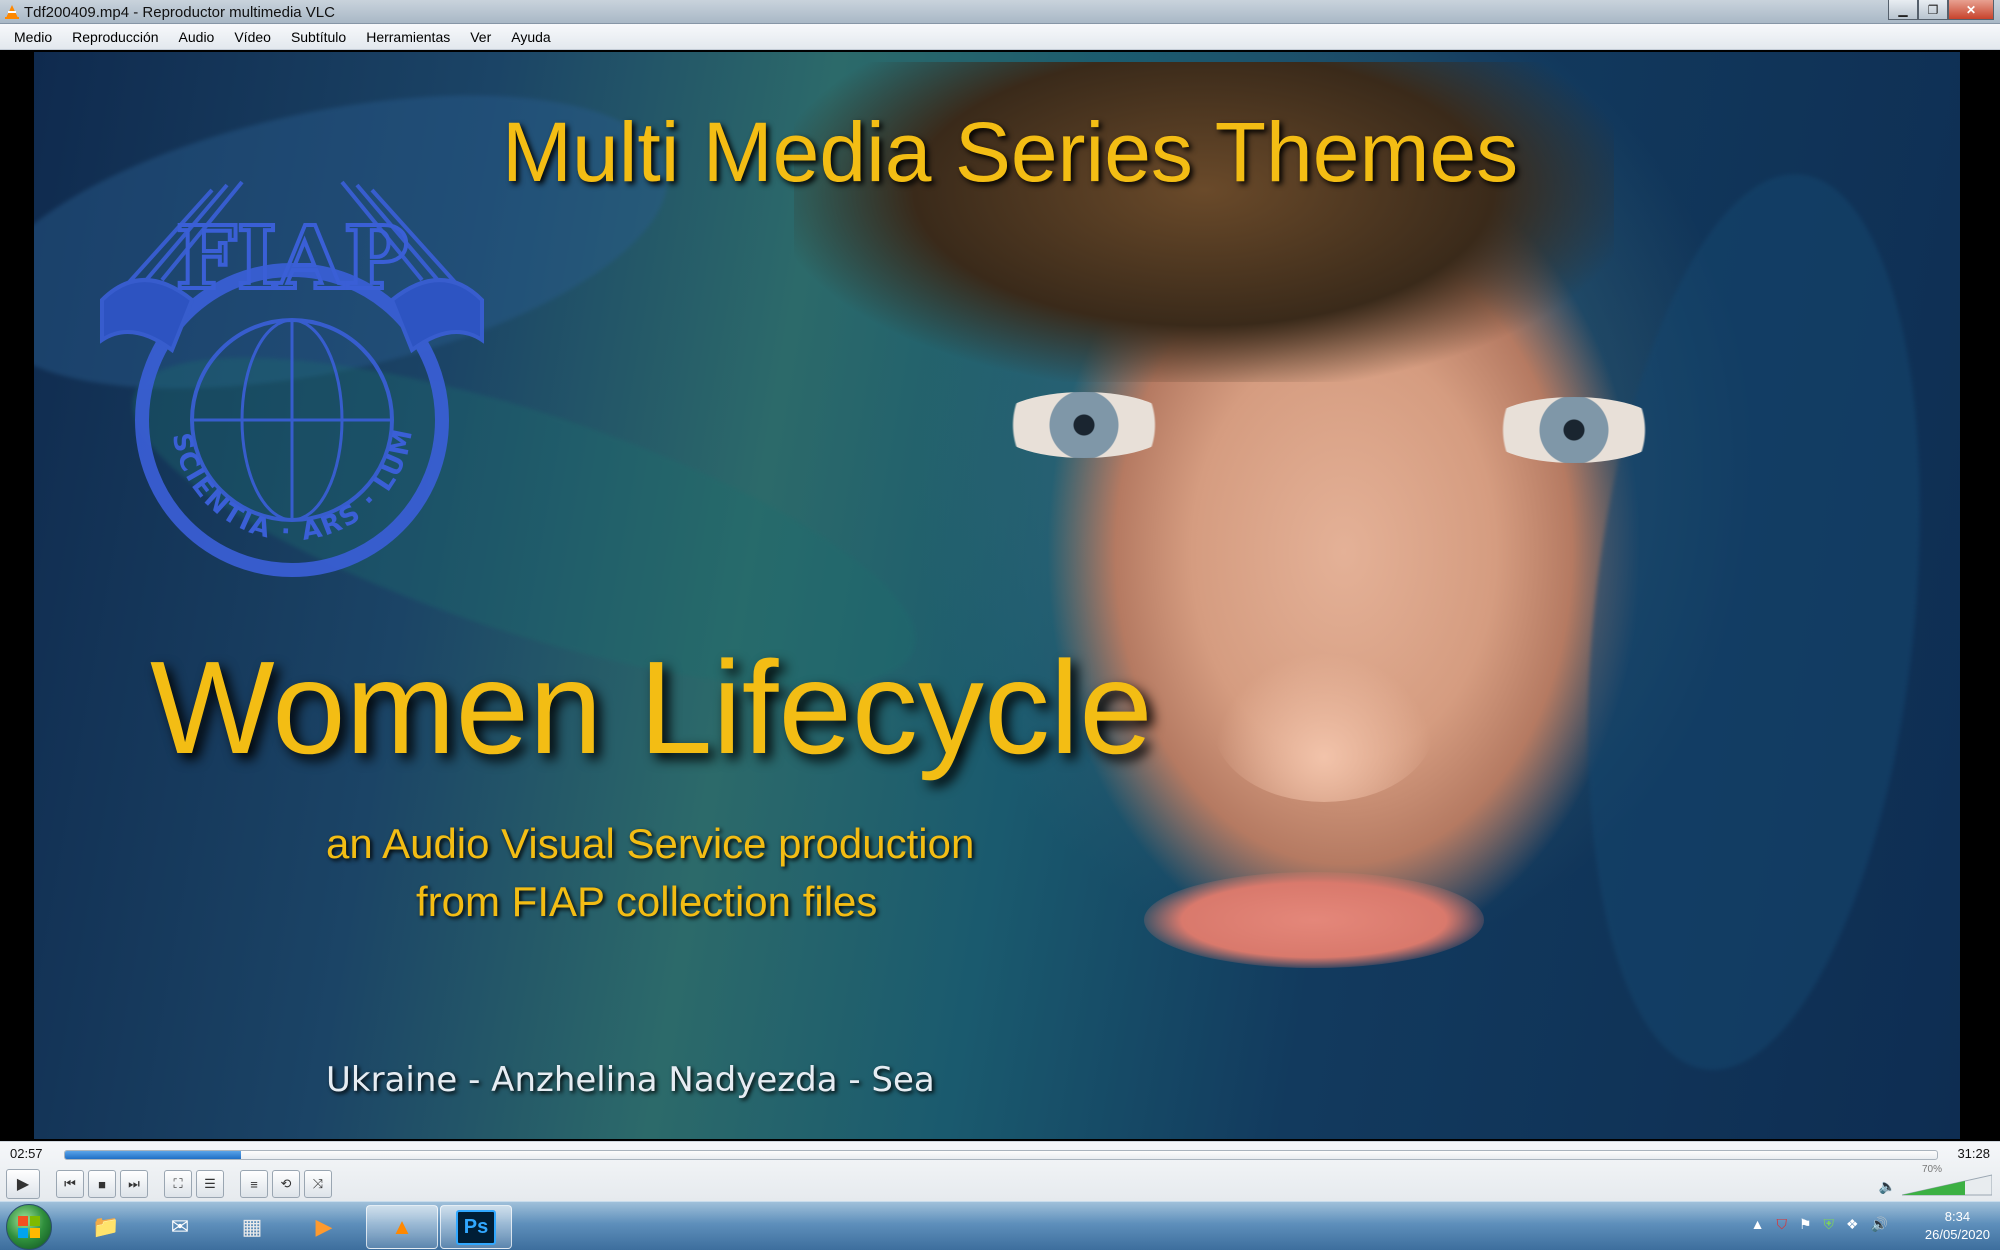  Describe the element at coordinates (1805, 1224) in the screenshot. I see `action-center-flag-icon: ⚑` at that location.